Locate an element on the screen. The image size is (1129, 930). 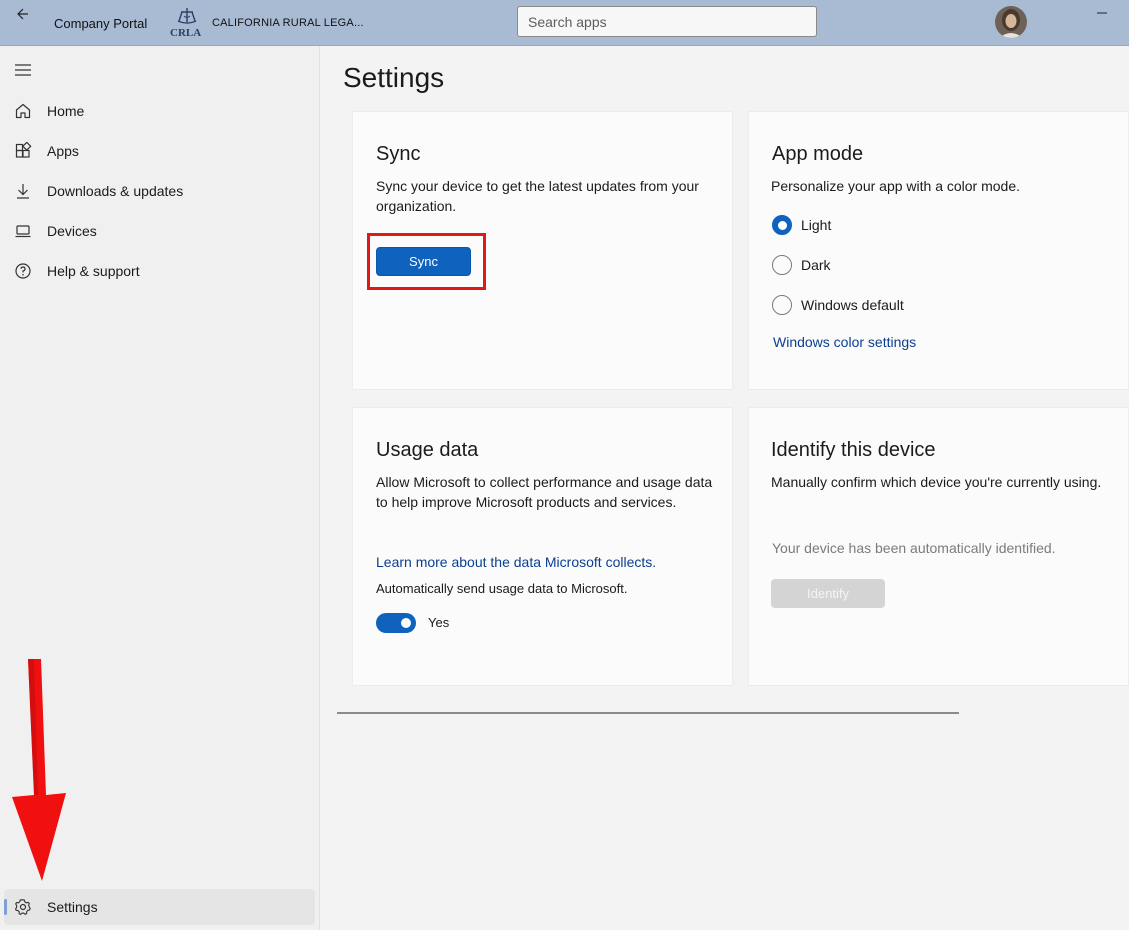
minimize-icon is located at coordinates (1102, 13).